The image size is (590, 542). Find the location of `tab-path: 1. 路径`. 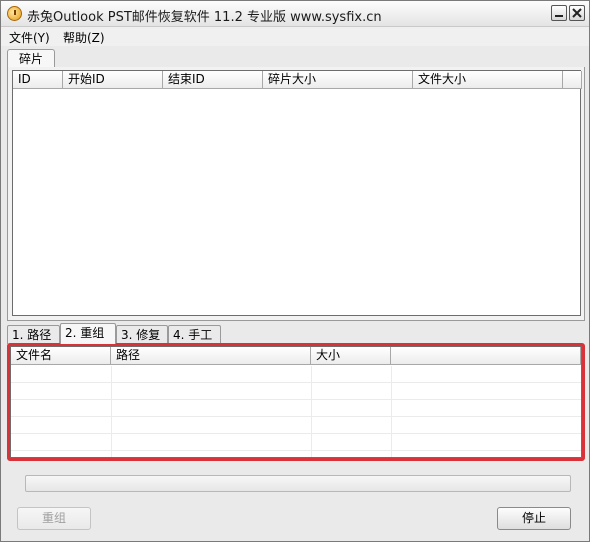

tab-path: 1. 路径 is located at coordinates (33, 334).